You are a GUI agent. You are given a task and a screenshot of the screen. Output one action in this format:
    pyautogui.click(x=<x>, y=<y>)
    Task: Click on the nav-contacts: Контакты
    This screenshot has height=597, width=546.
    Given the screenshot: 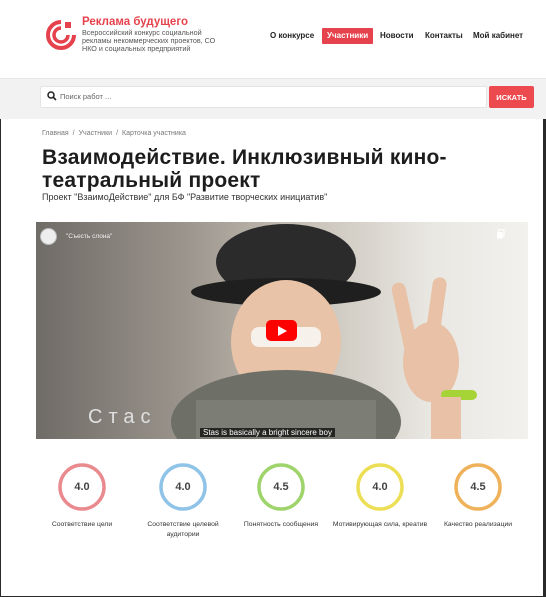 What is the action you would take?
    pyautogui.click(x=444, y=36)
    